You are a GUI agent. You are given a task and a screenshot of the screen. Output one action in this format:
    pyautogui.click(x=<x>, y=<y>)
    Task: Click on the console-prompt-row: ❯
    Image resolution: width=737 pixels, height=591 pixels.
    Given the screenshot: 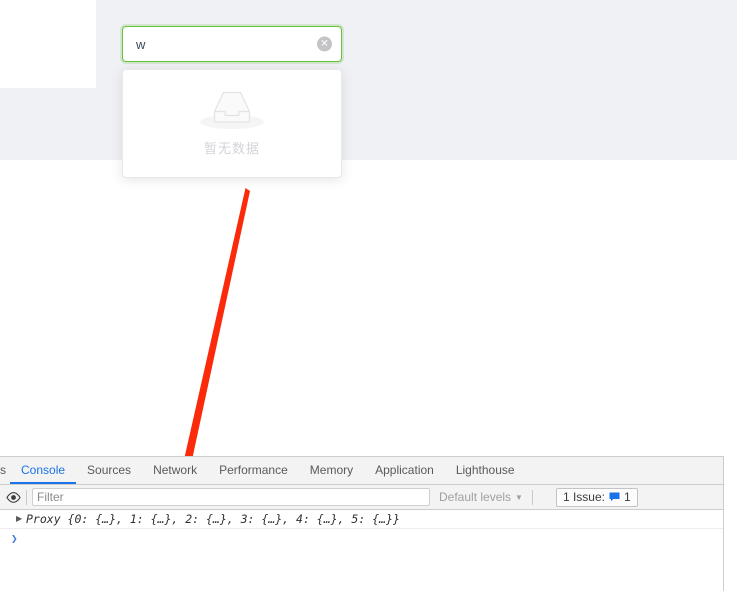 What is the action you would take?
    pyautogui.click(x=361, y=538)
    